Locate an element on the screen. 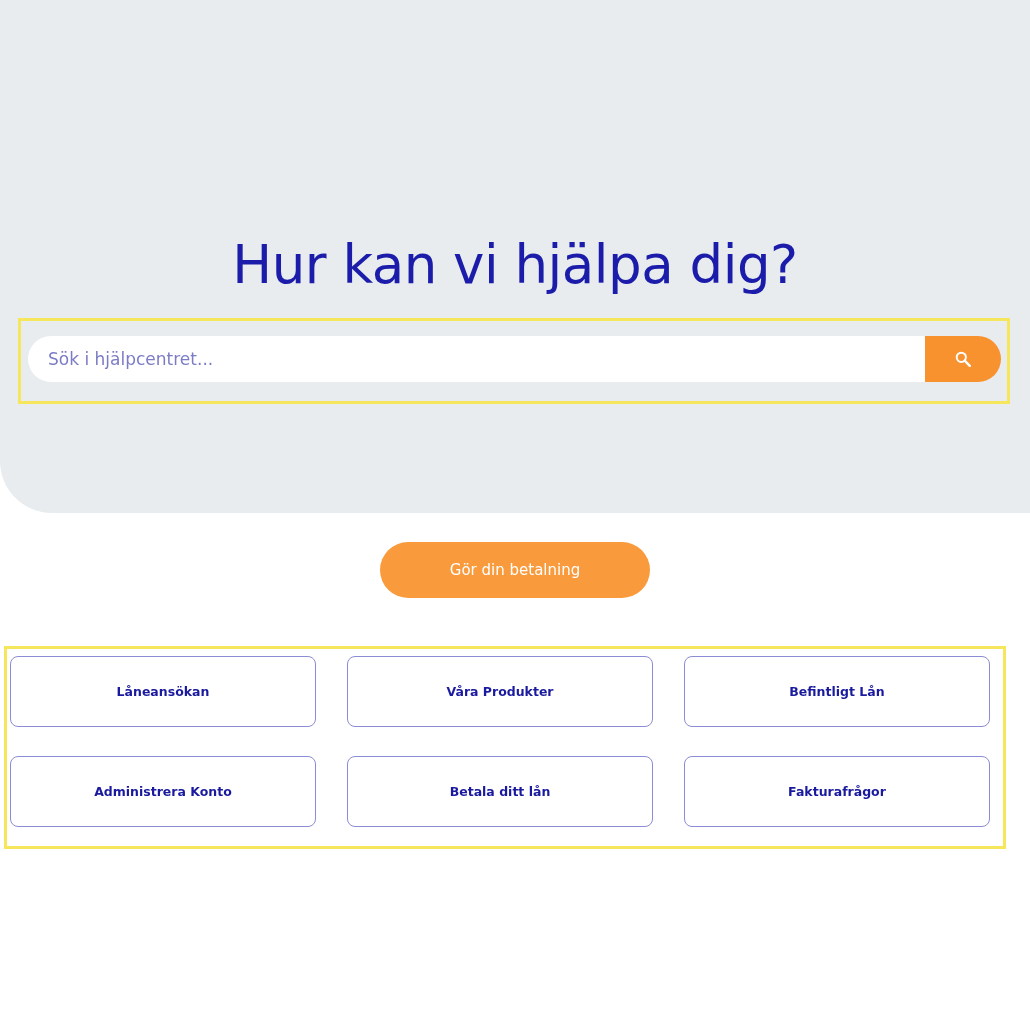  category-card: Befintligt Lån is located at coordinates (837, 691).